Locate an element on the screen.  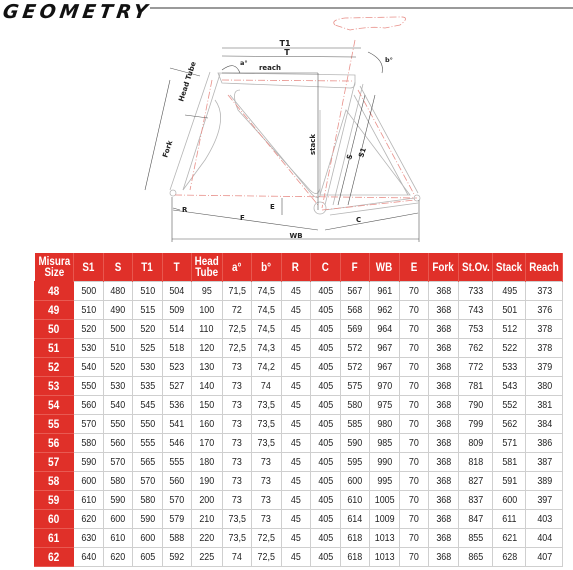
value-cell: 743 is located at coordinates (475, 310).